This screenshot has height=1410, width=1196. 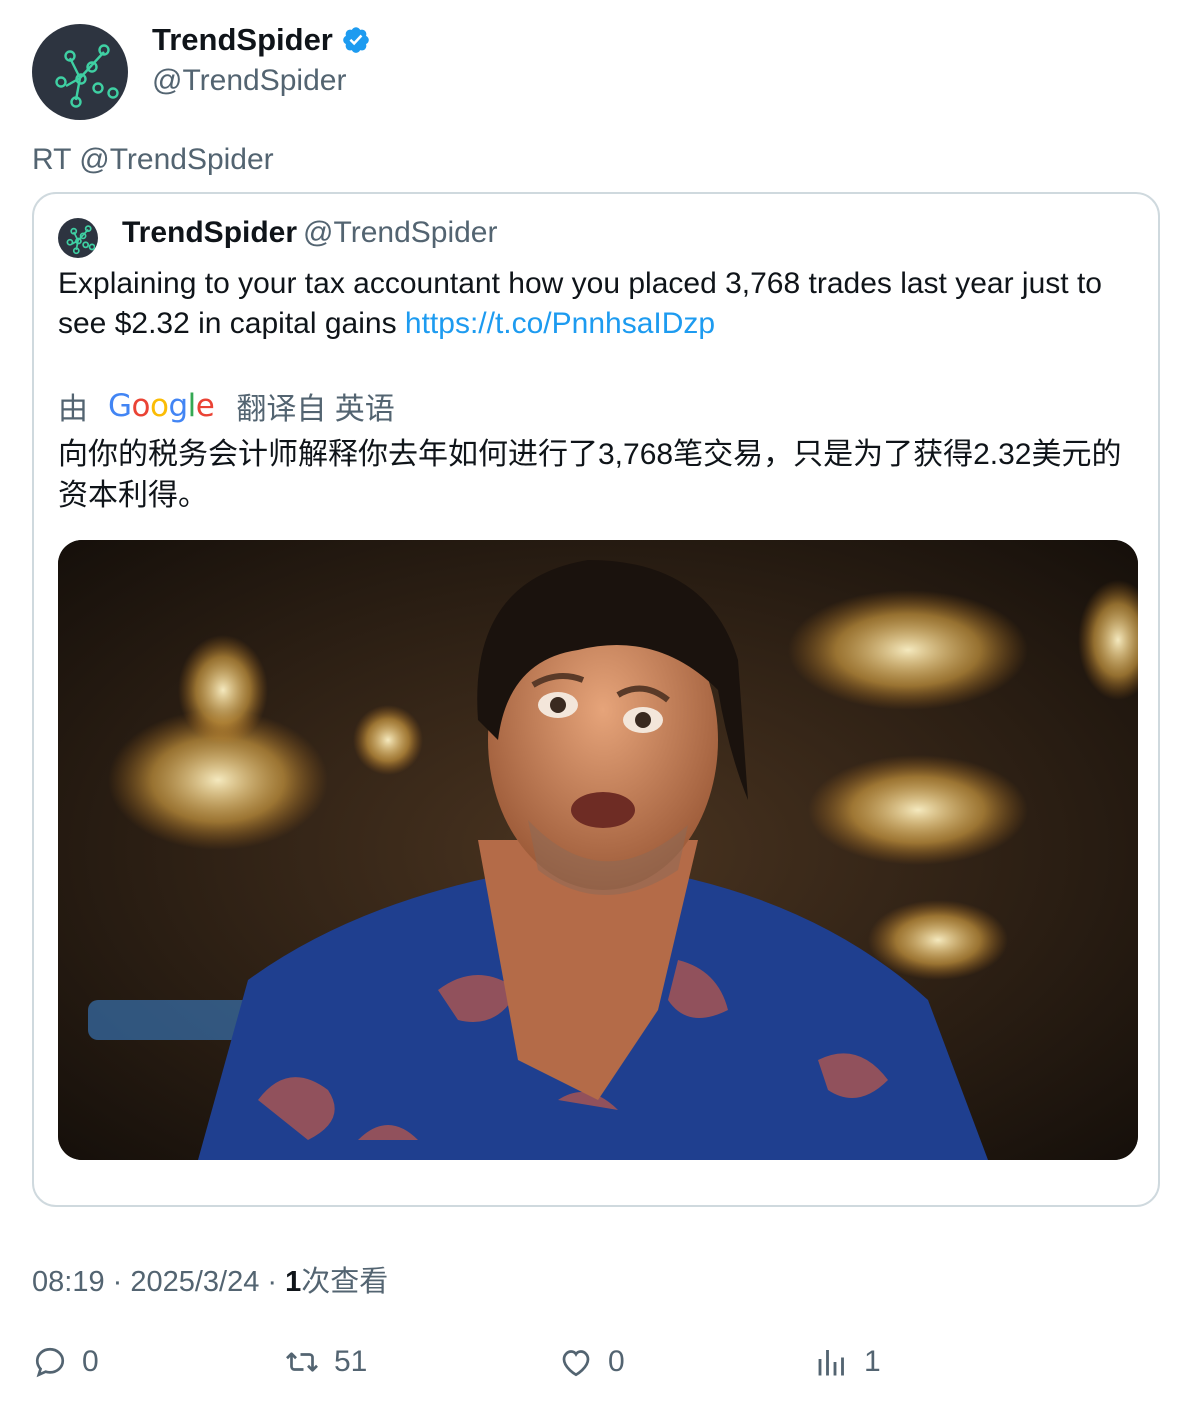 I want to click on quoted-tweet-link: https://t.co/PnnhsaIDzp, so click(x=560, y=323).